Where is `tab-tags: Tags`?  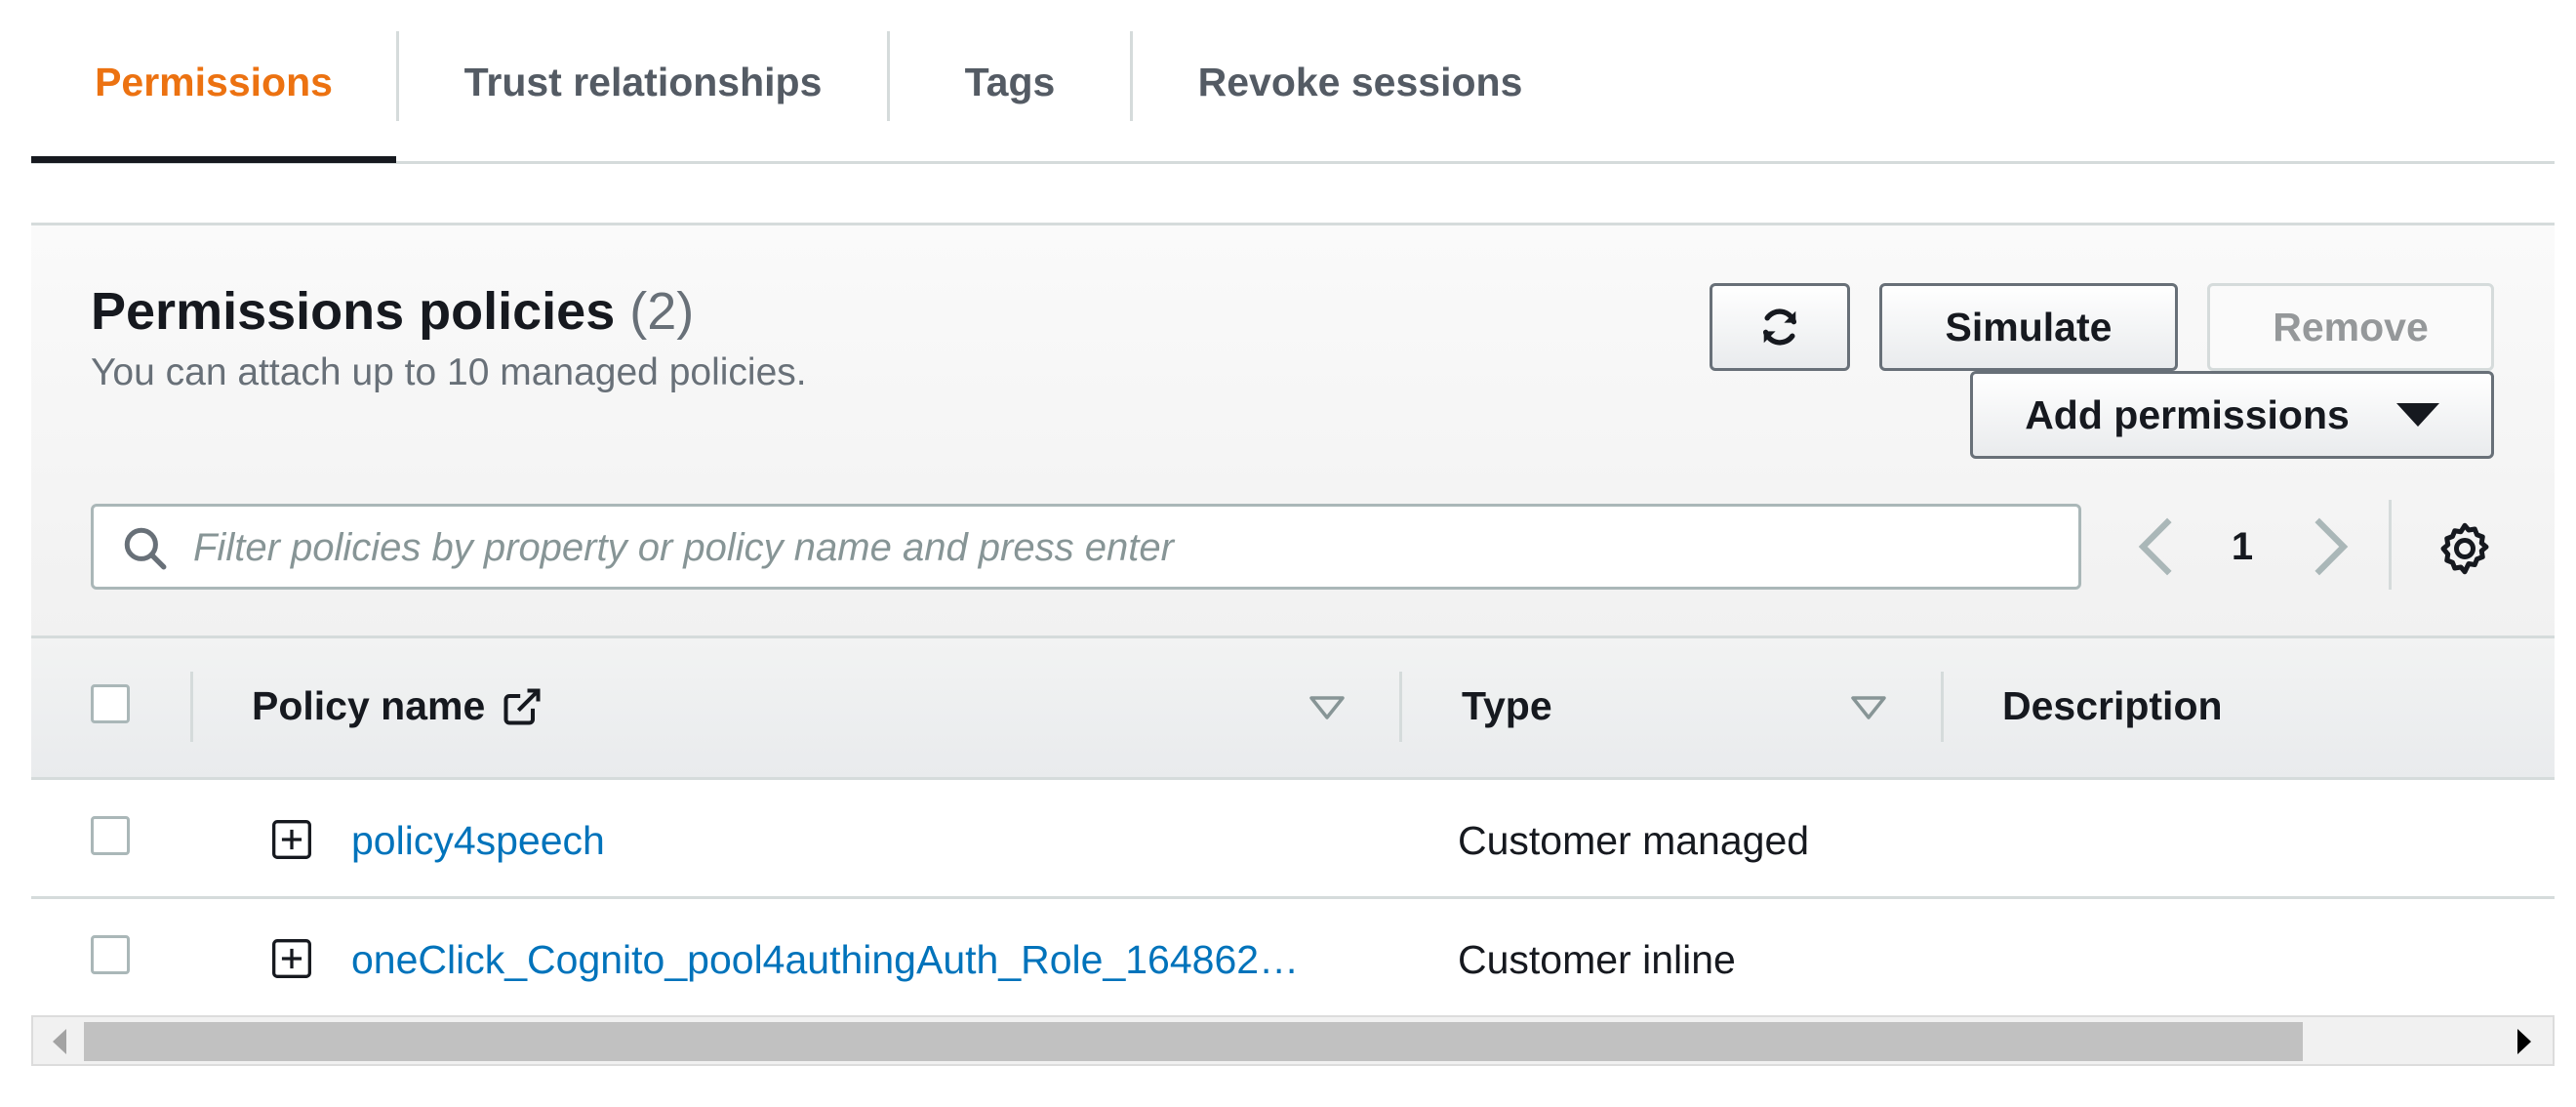
tab-tags: Tags is located at coordinates (1010, 82).